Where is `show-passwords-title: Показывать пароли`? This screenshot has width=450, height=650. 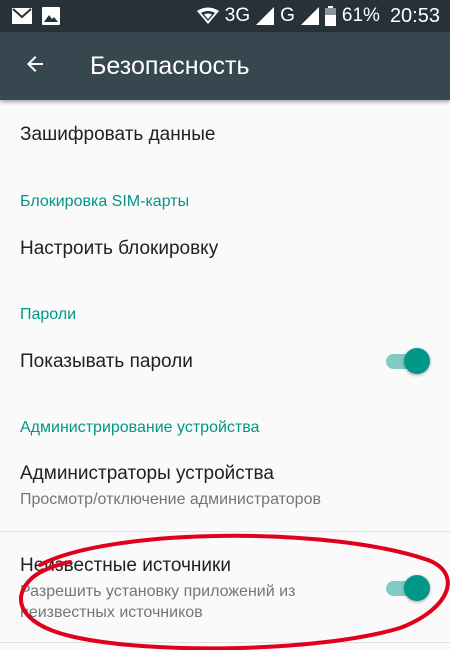 show-passwords-title: Показывать пароли is located at coordinates (106, 361).